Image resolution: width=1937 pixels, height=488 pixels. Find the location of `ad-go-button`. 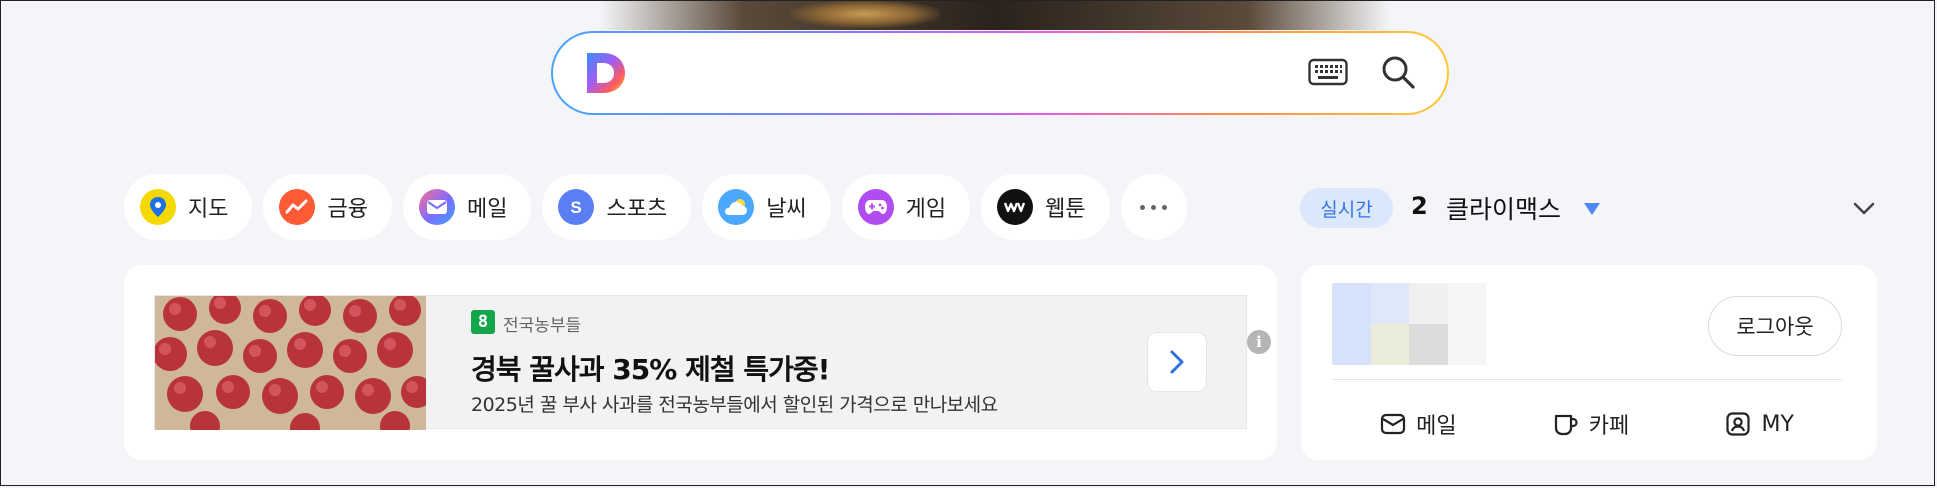

ad-go-button is located at coordinates (1177, 362).